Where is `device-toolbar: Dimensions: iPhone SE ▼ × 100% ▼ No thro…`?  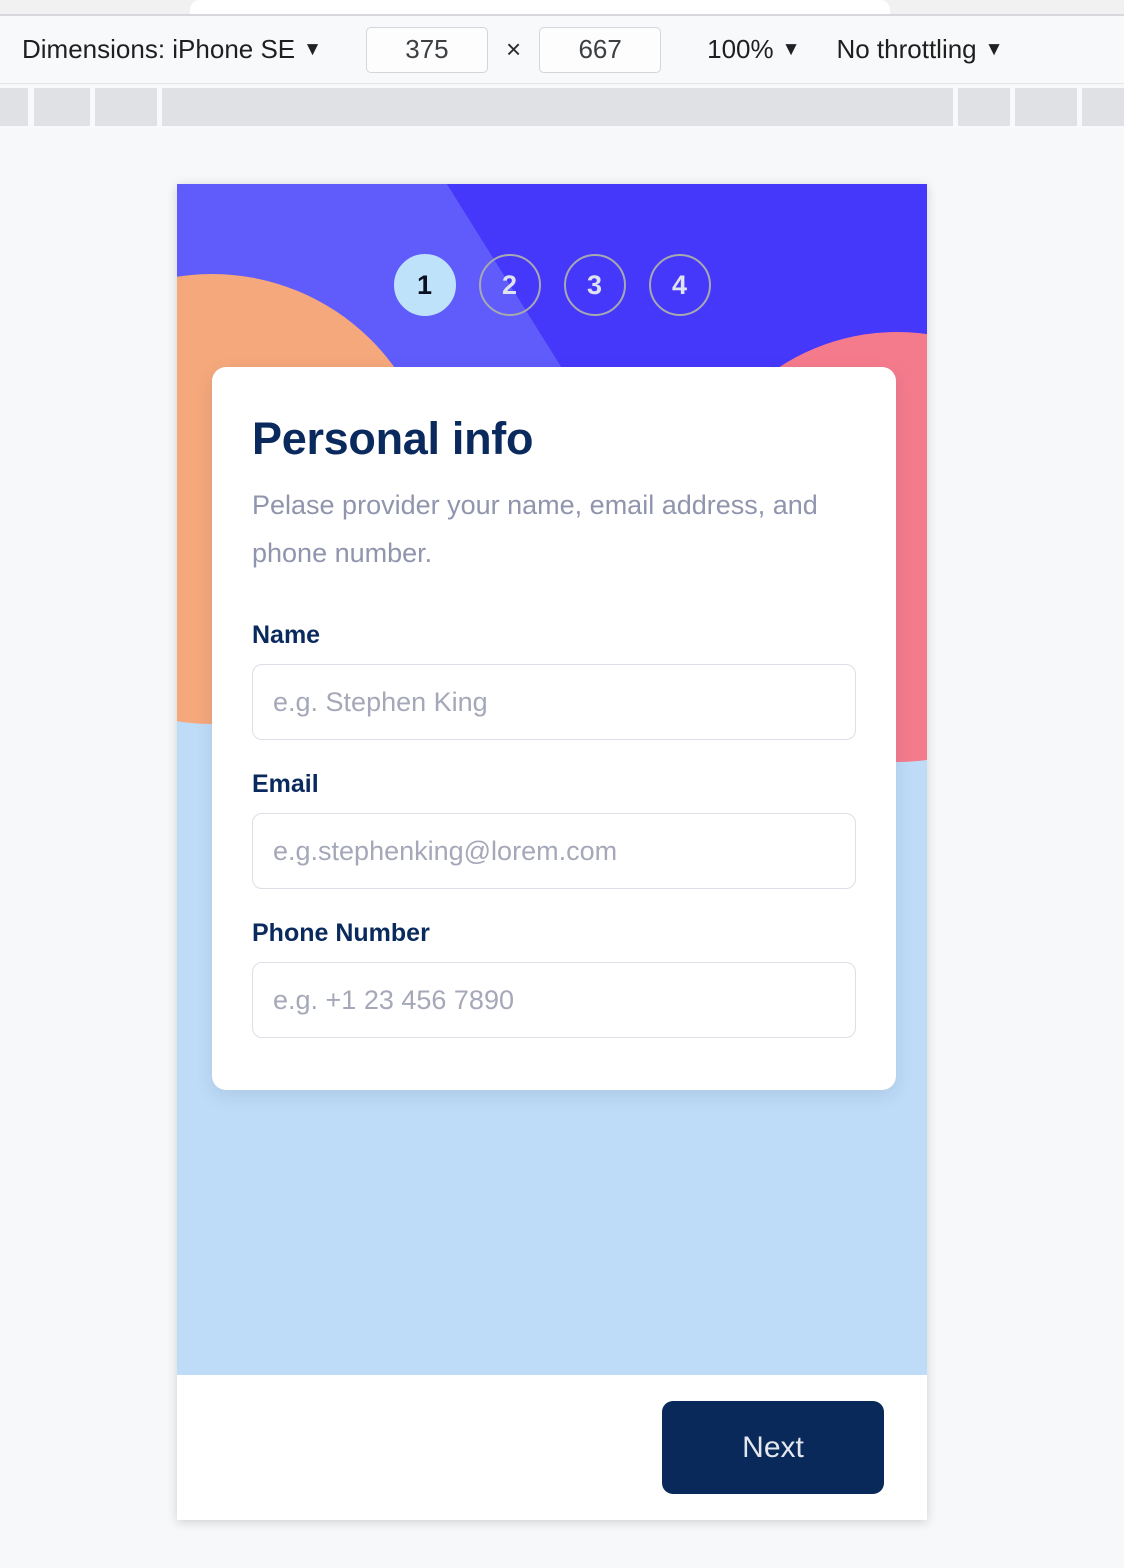 device-toolbar: Dimensions: iPhone SE ▼ × 100% ▼ No thro… is located at coordinates (562, 50).